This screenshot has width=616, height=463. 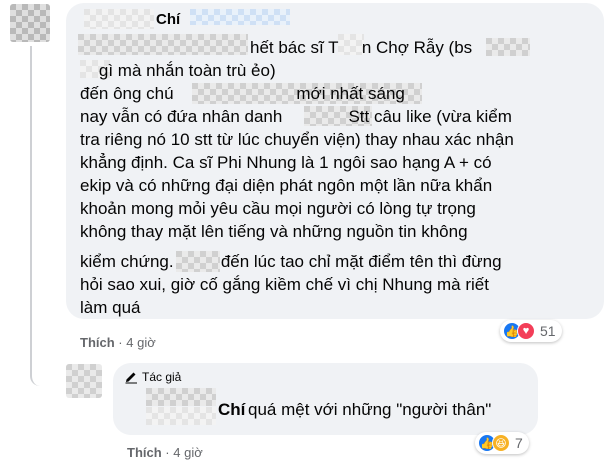 What do you see at coordinates (45, 216) in the screenshot?
I see `thread-connector` at bounding box center [45, 216].